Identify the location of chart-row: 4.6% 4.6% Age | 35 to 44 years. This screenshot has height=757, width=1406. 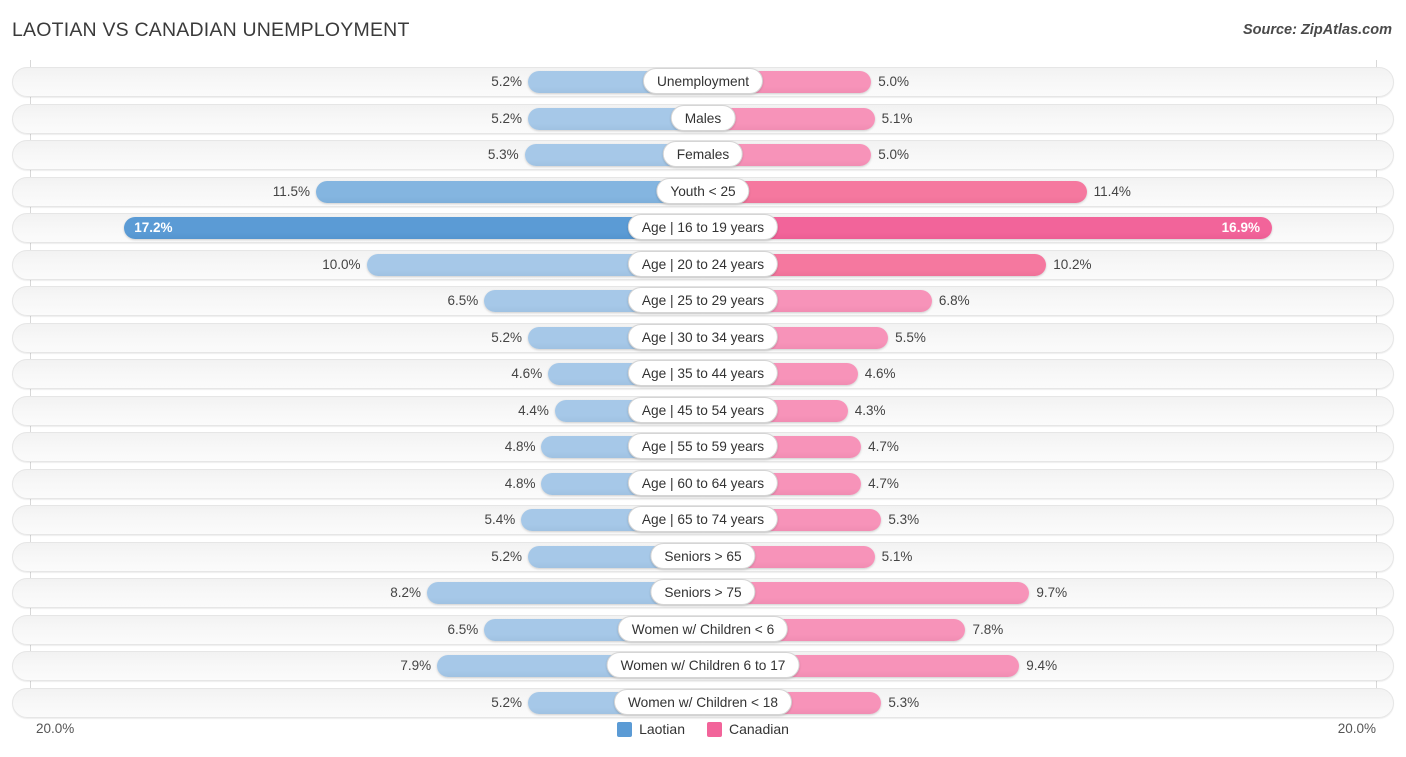
(703, 374).